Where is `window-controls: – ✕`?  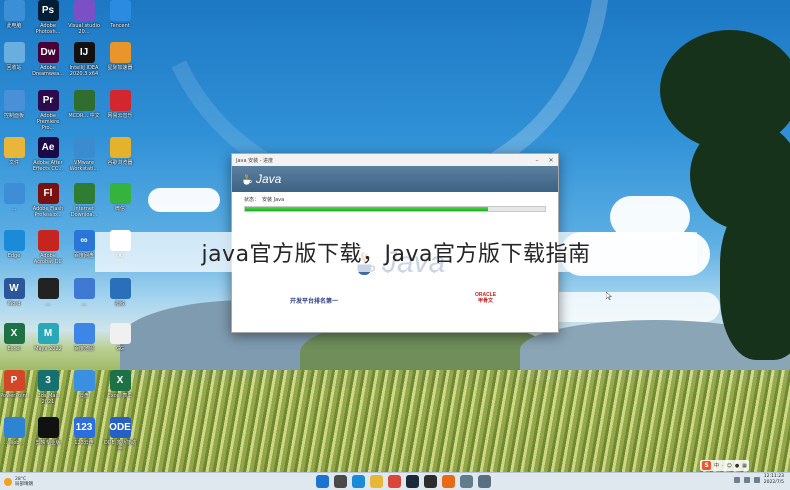 window-controls: – ✕ is located at coordinates (544, 160).